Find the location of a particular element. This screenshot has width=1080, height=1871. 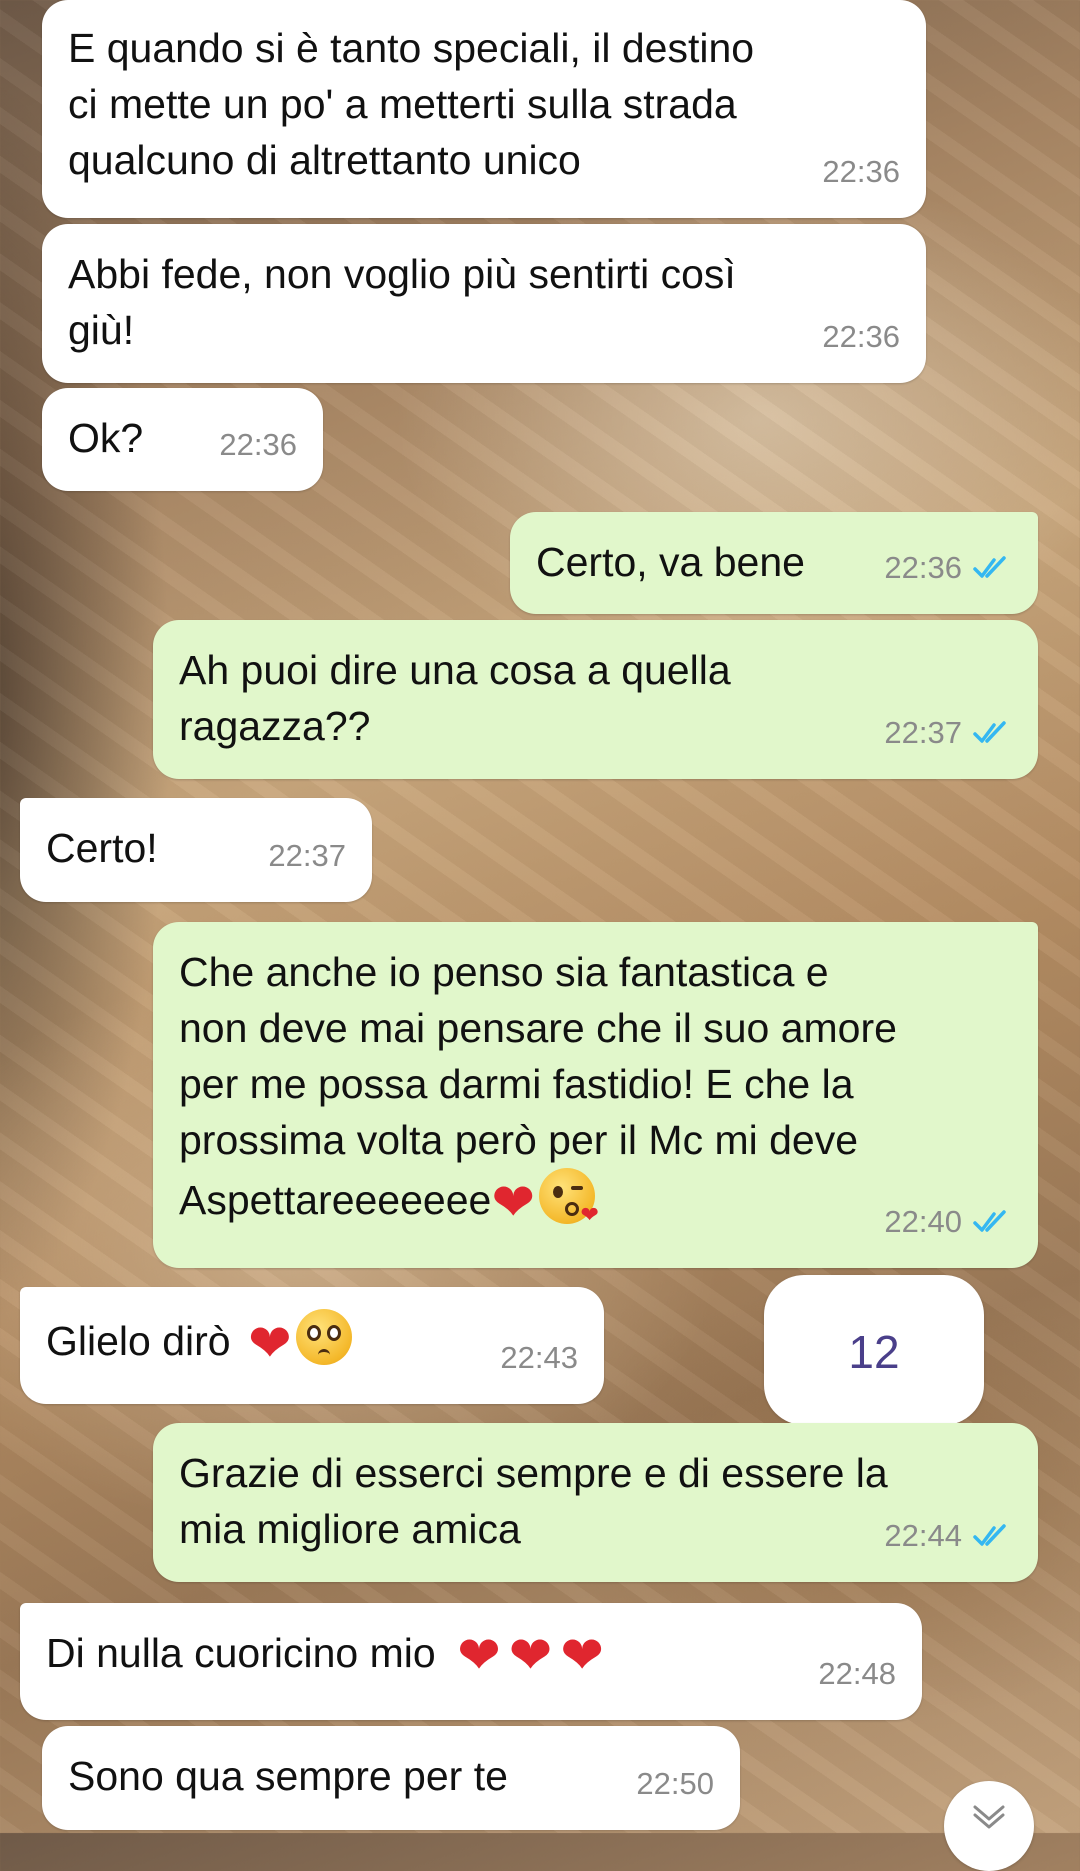

kiss-heart-icon: ❤ is located at coordinates (589, 1214).